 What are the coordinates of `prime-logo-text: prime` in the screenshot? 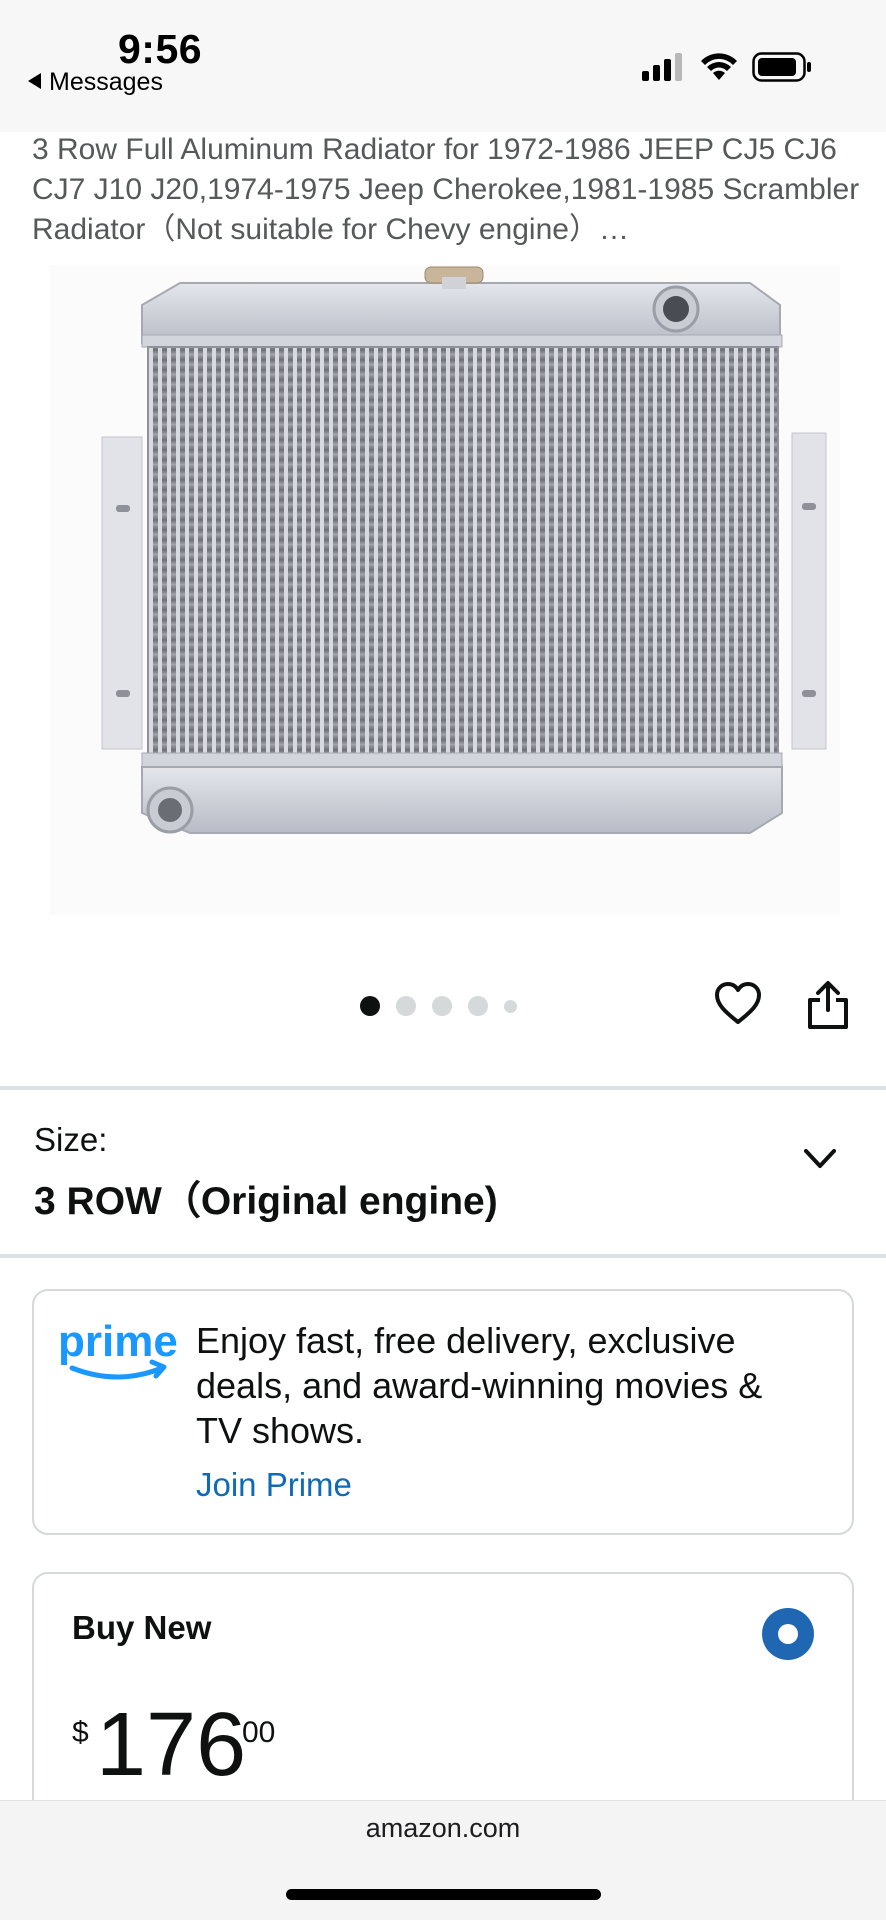 It's located at (118, 1343).